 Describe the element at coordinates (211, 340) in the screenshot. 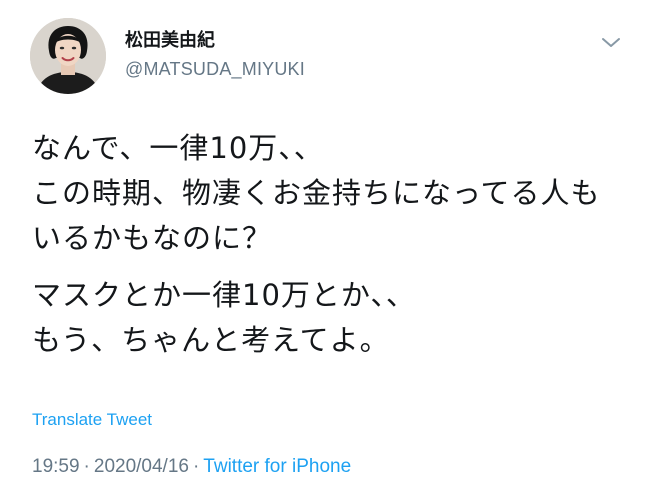

I see `tweet-line: もう、ちゃんと考えてよ。` at that location.